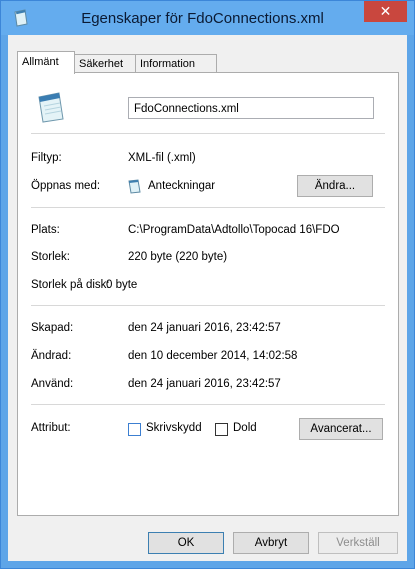 The image size is (415, 569). What do you see at coordinates (221, 429) in the screenshot?
I see `hidden-checkbox` at bounding box center [221, 429].